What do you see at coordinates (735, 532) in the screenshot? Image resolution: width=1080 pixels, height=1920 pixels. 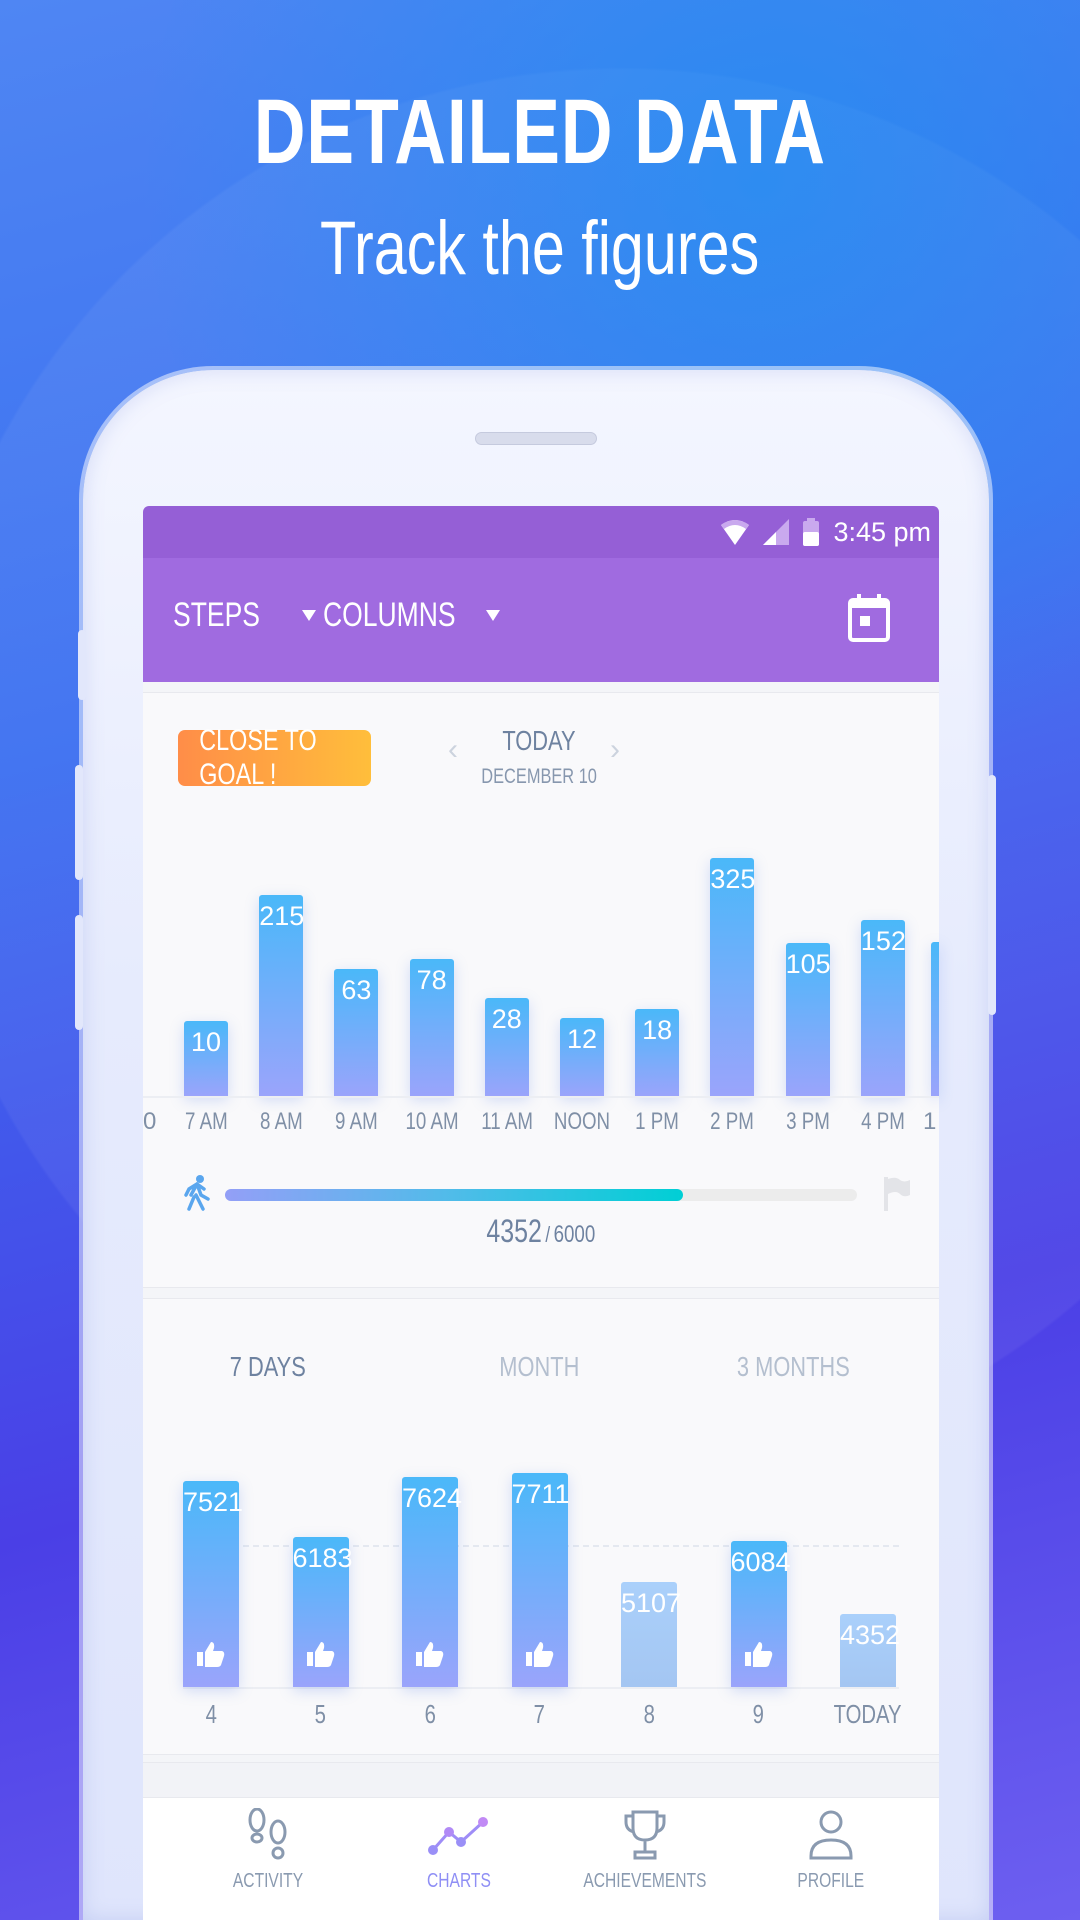 I see `wifi-icon` at bounding box center [735, 532].